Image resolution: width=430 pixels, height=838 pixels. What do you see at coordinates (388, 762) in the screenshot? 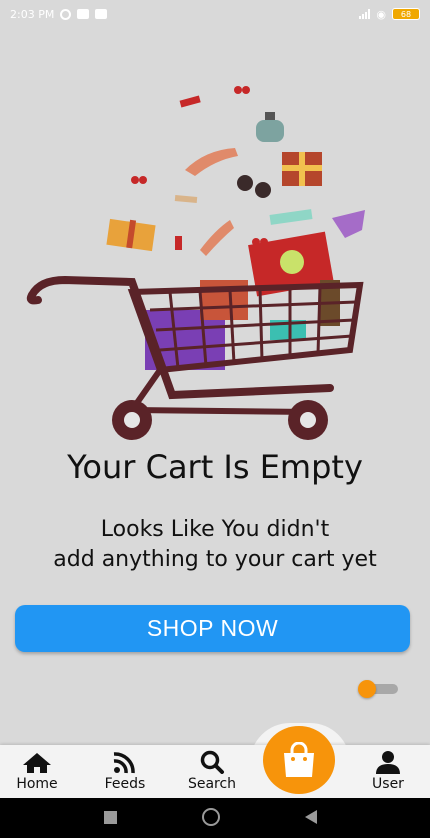
I see `user-icon` at bounding box center [388, 762].